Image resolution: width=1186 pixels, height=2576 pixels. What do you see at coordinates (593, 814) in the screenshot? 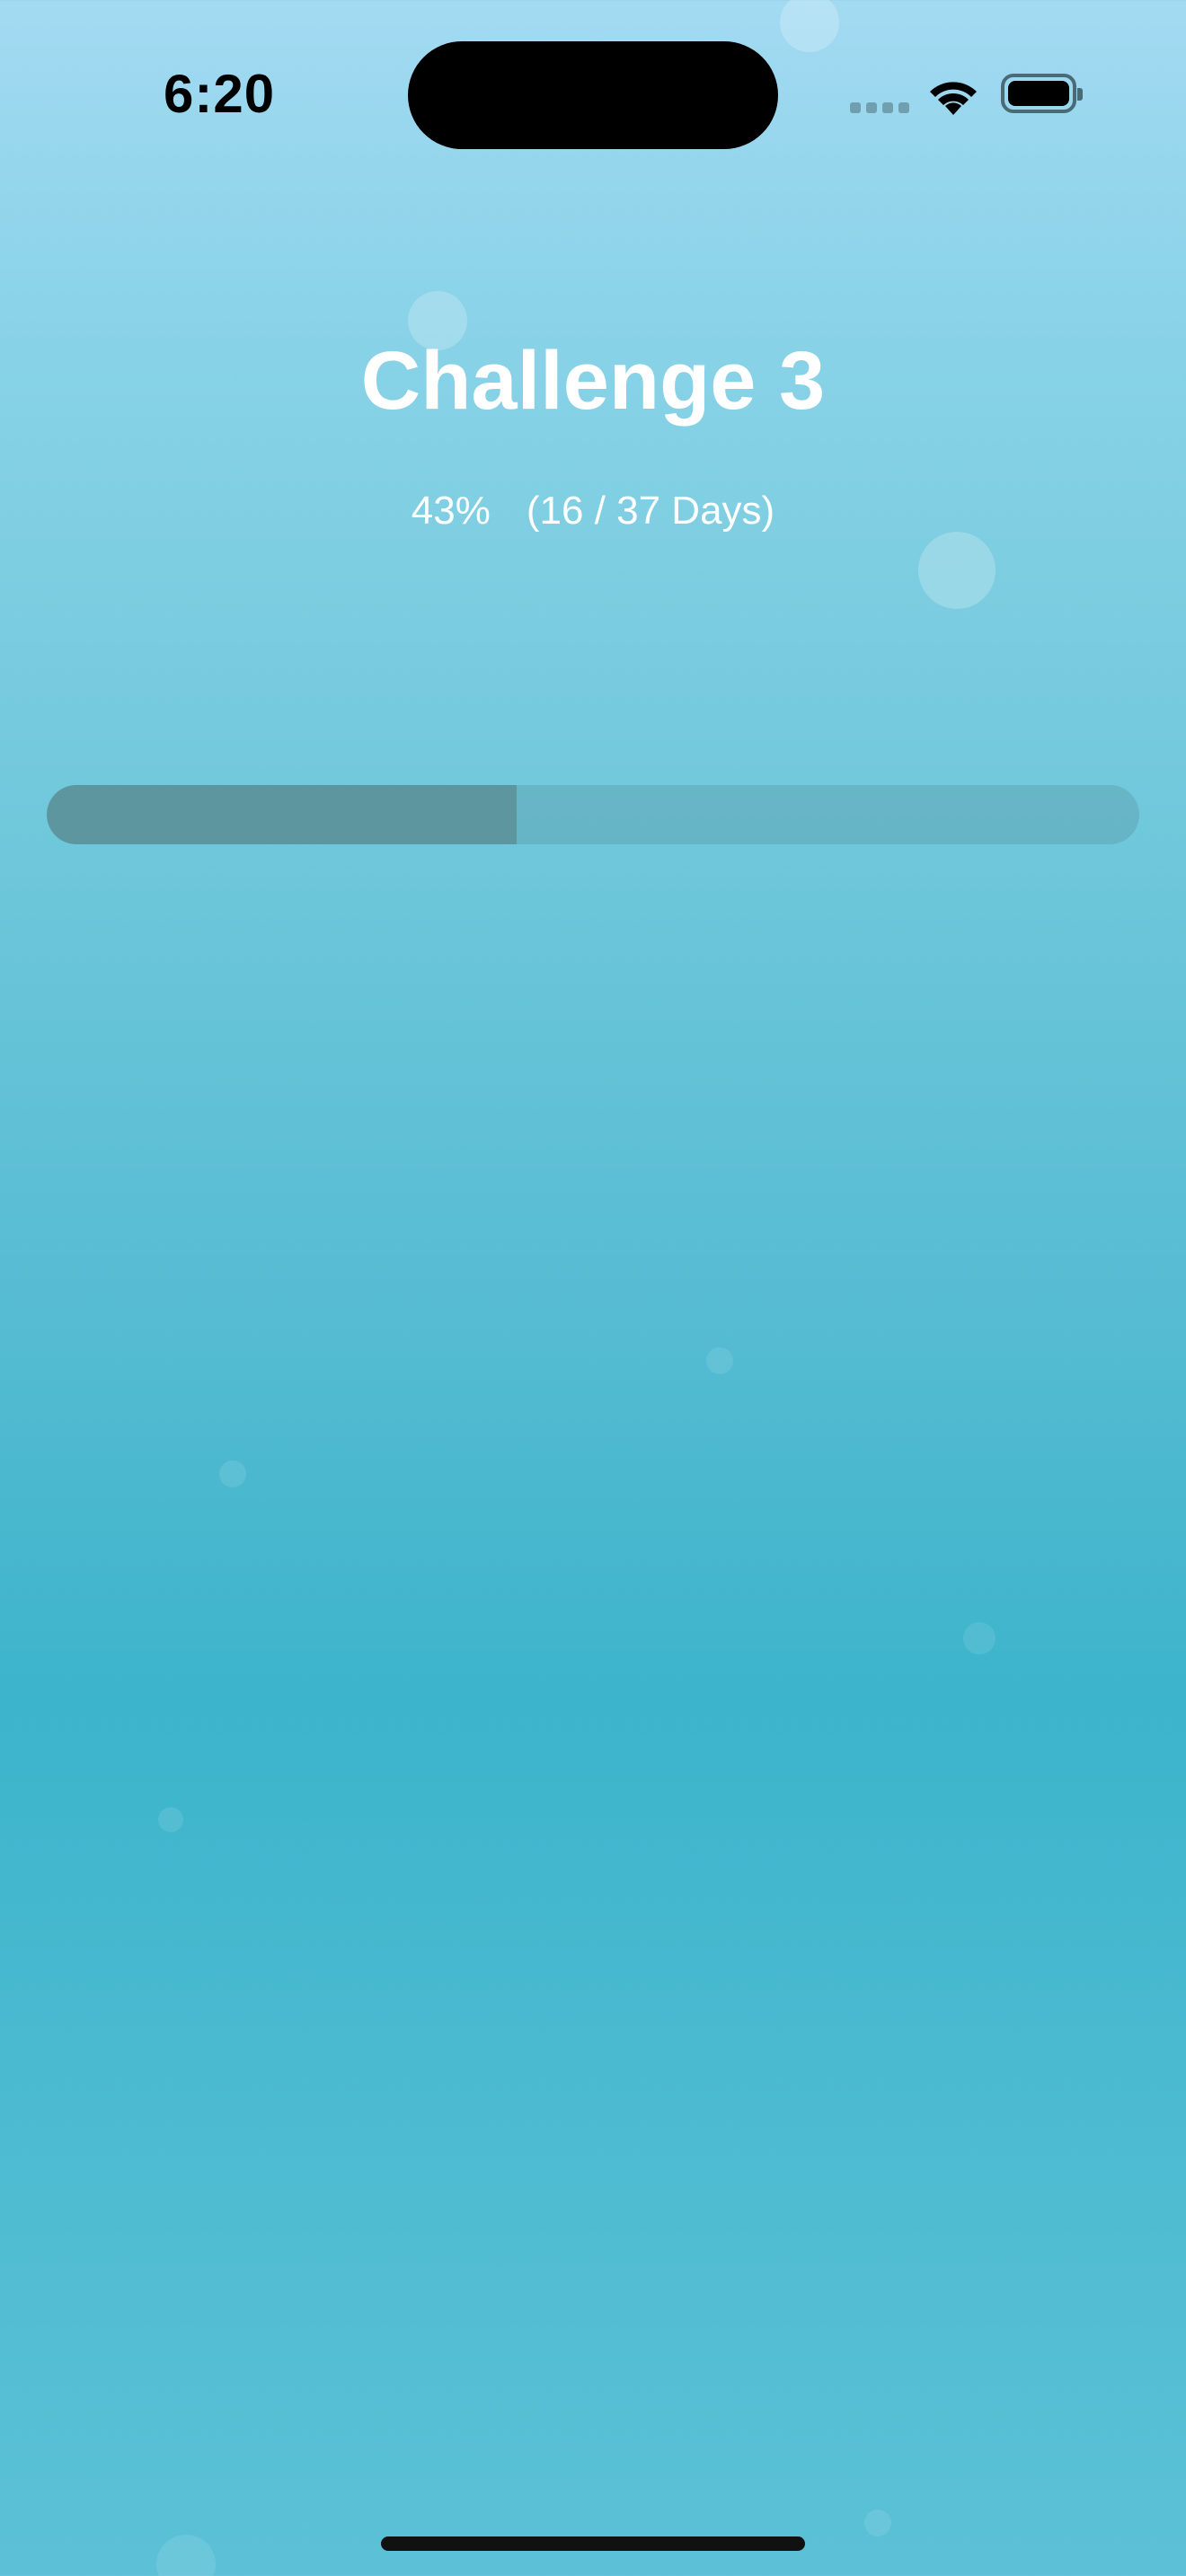
I see `progress-bar-track` at bounding box center [593, 814].